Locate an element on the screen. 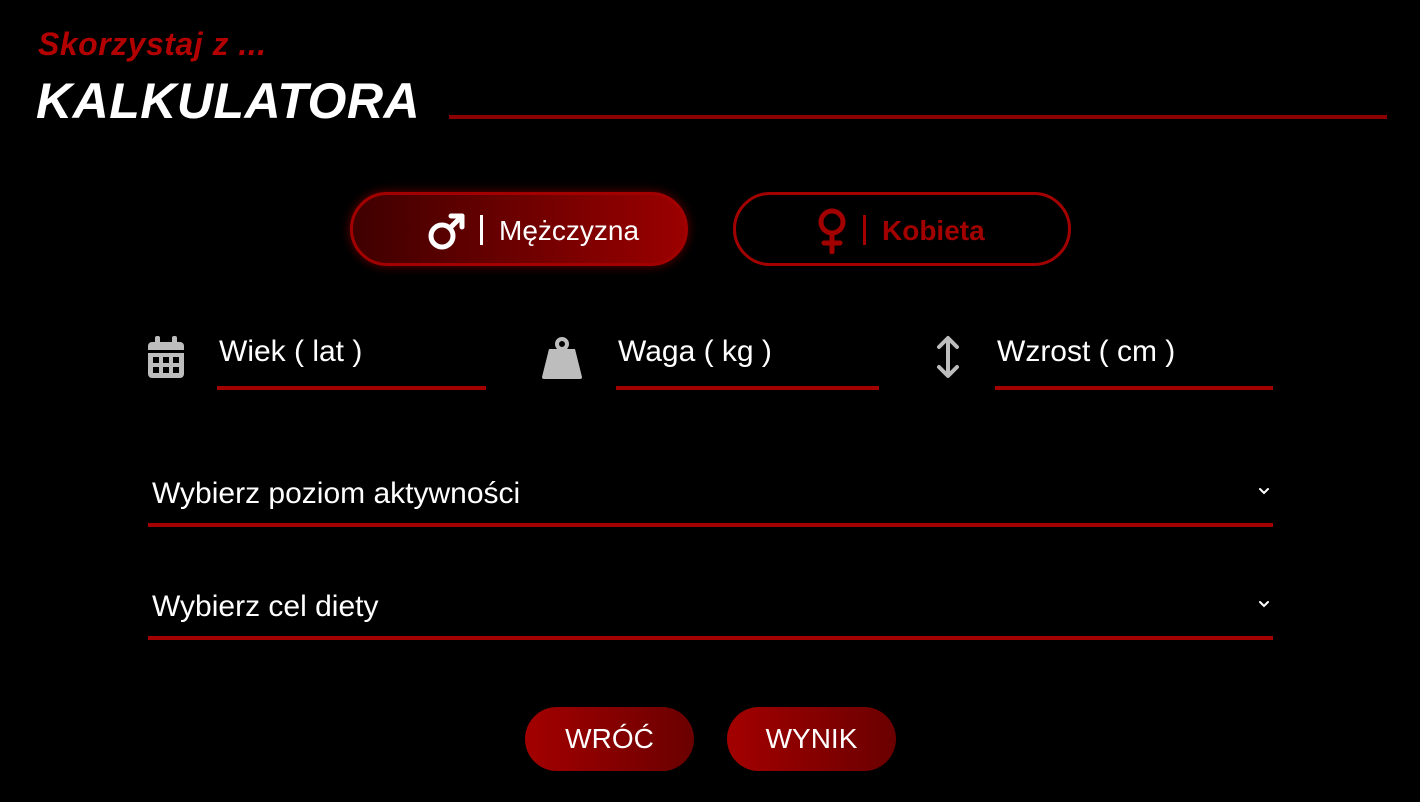 The image size is (1420, 802). activity-level-value: Wybierz poziom aktywności is located at coordinates (336, 493).